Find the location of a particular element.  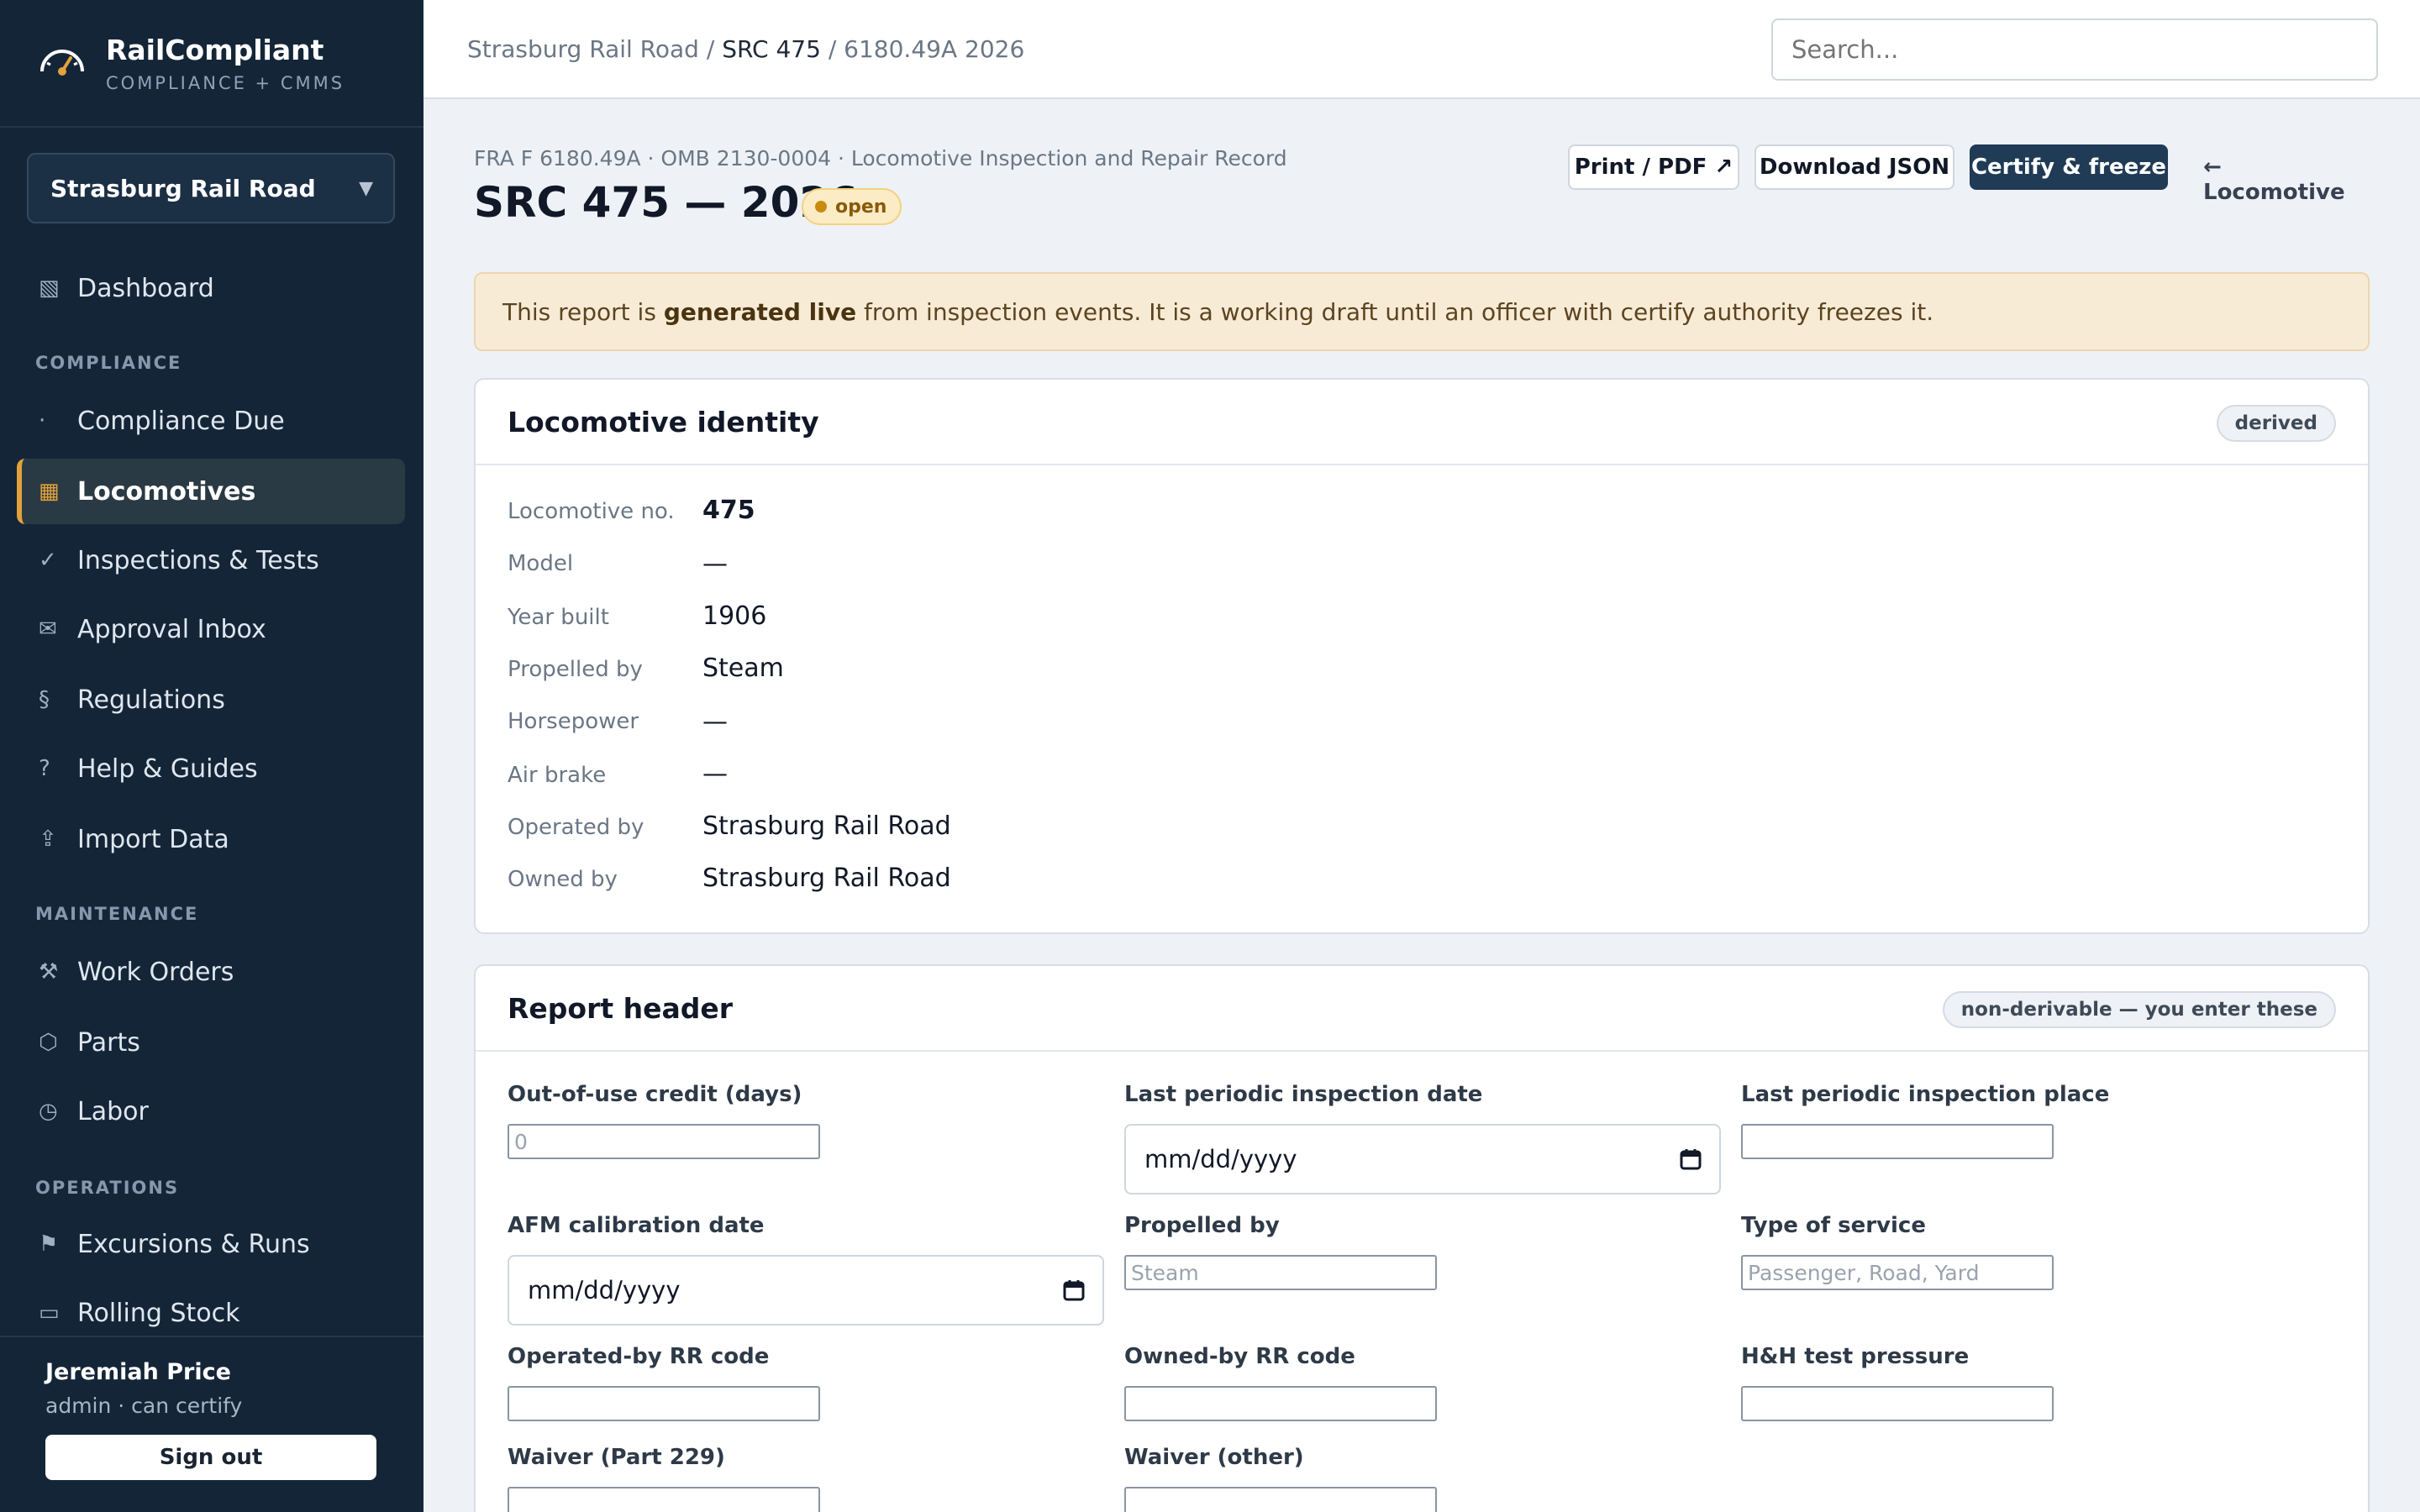

brand-subtitle: COMPLIANCE + CMMS is located at coordinates (225, 82).